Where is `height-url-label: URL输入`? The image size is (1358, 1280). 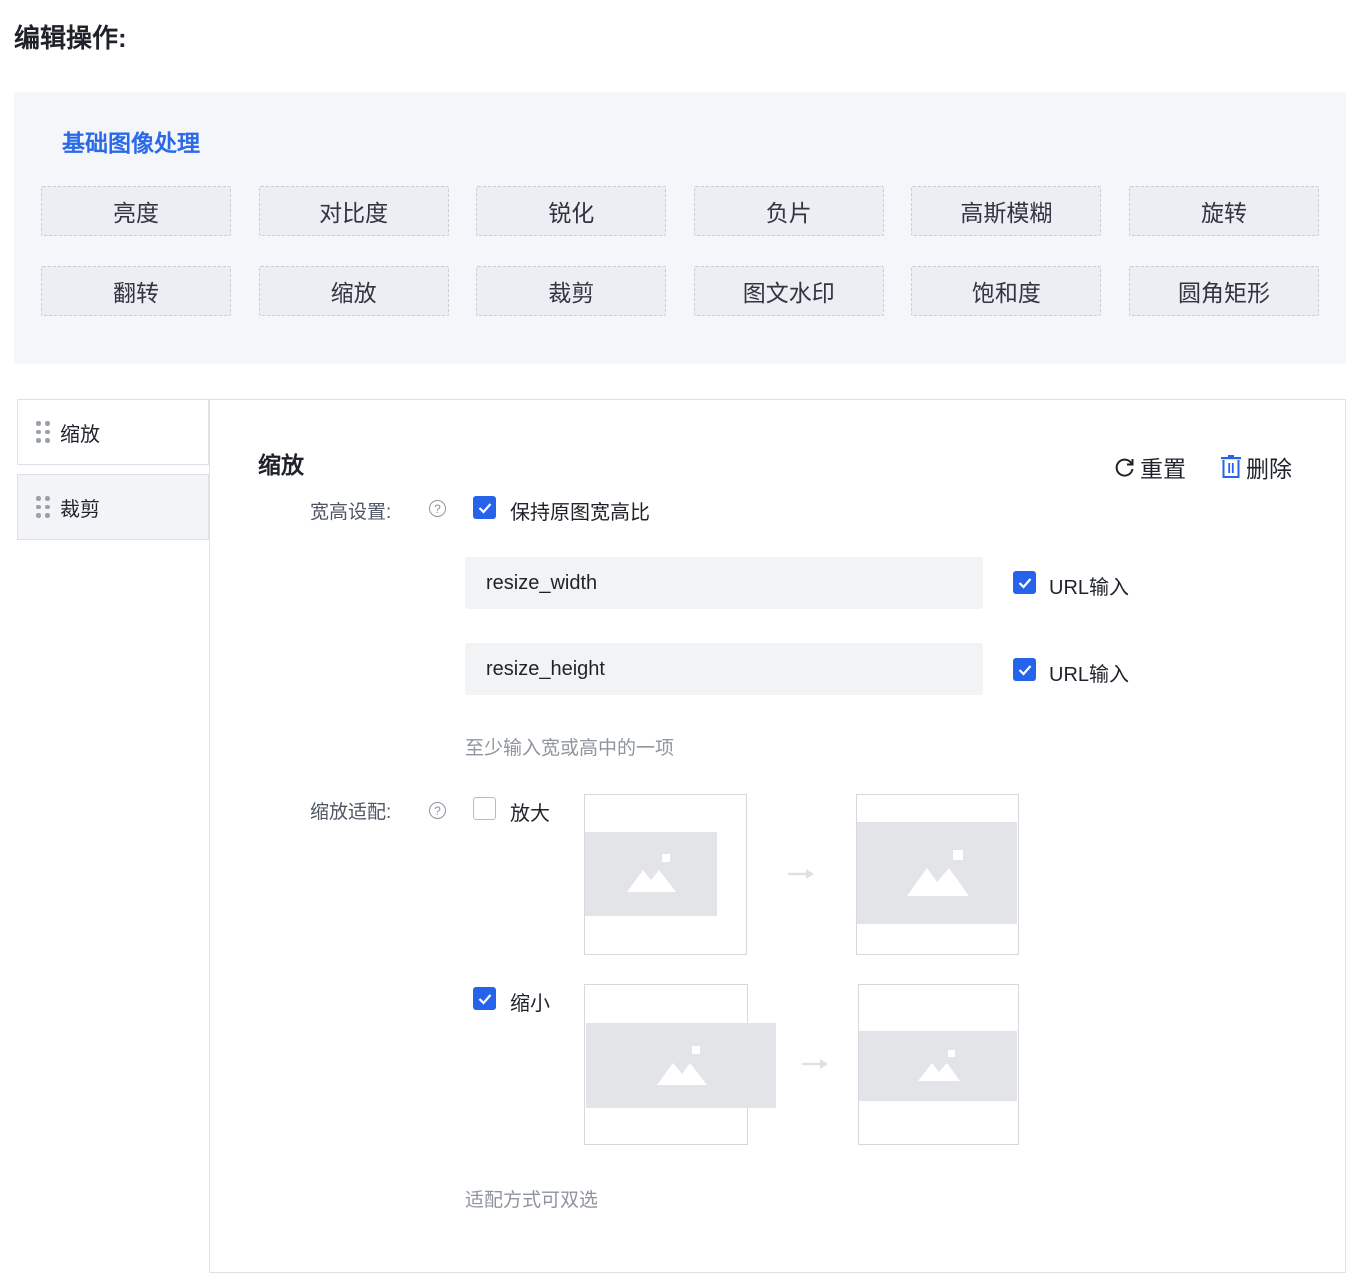 height-url-label: URL输入 is located at coordinates (1089, 675).